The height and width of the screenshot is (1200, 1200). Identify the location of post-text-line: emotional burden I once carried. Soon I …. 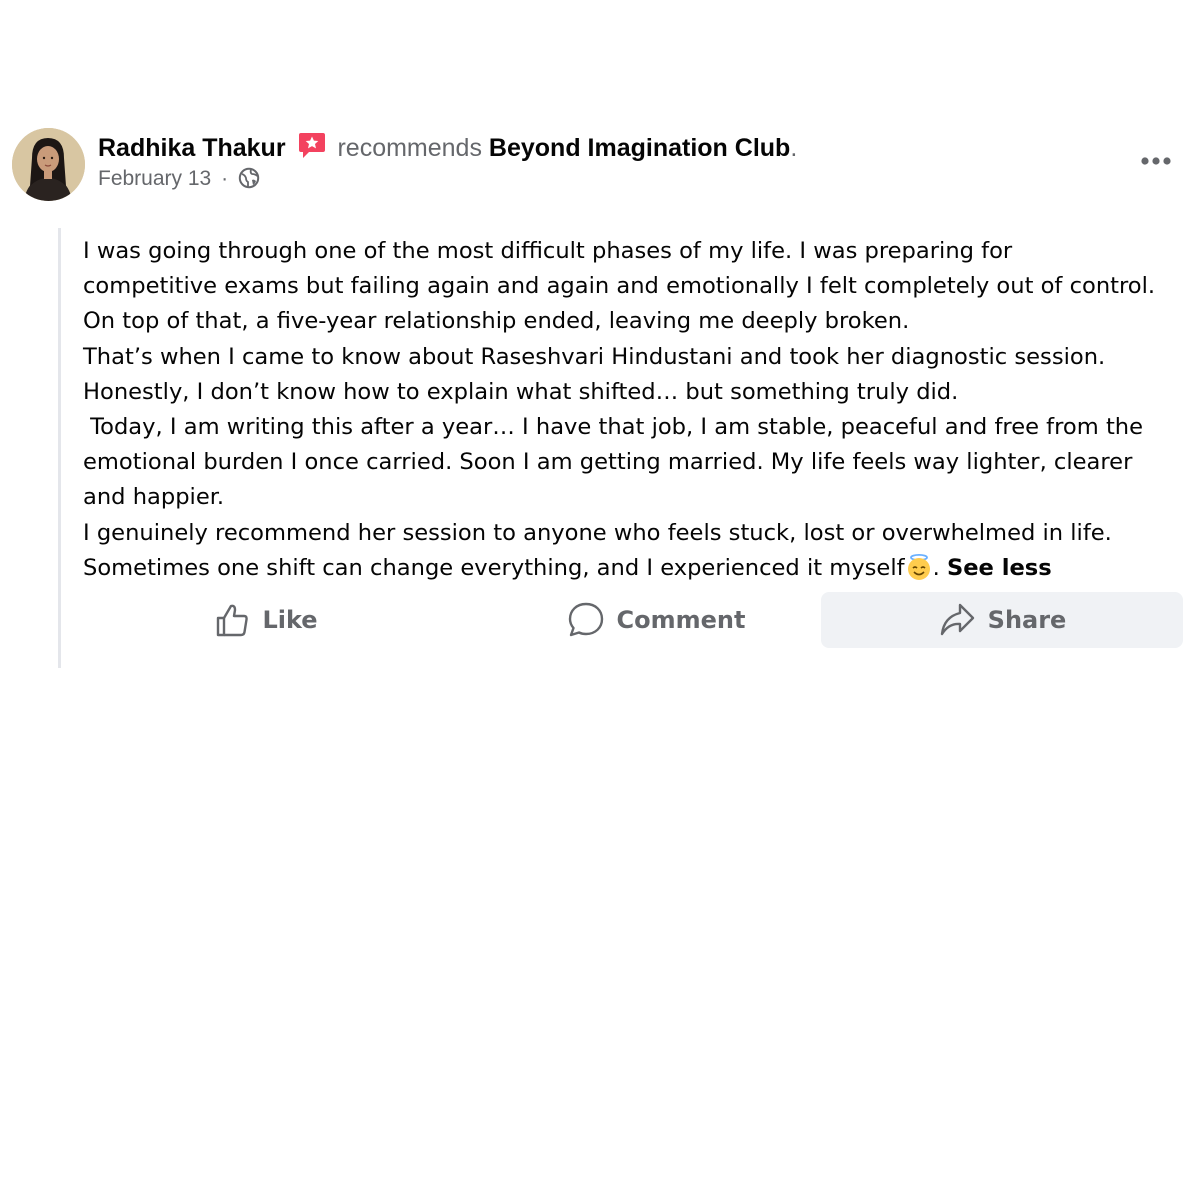
(608, 462).